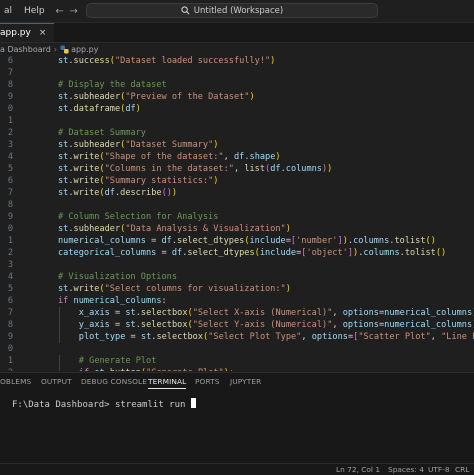 This screenshot has width=474, height=475. I want to click on code-token: 'number', so click(317, 241).